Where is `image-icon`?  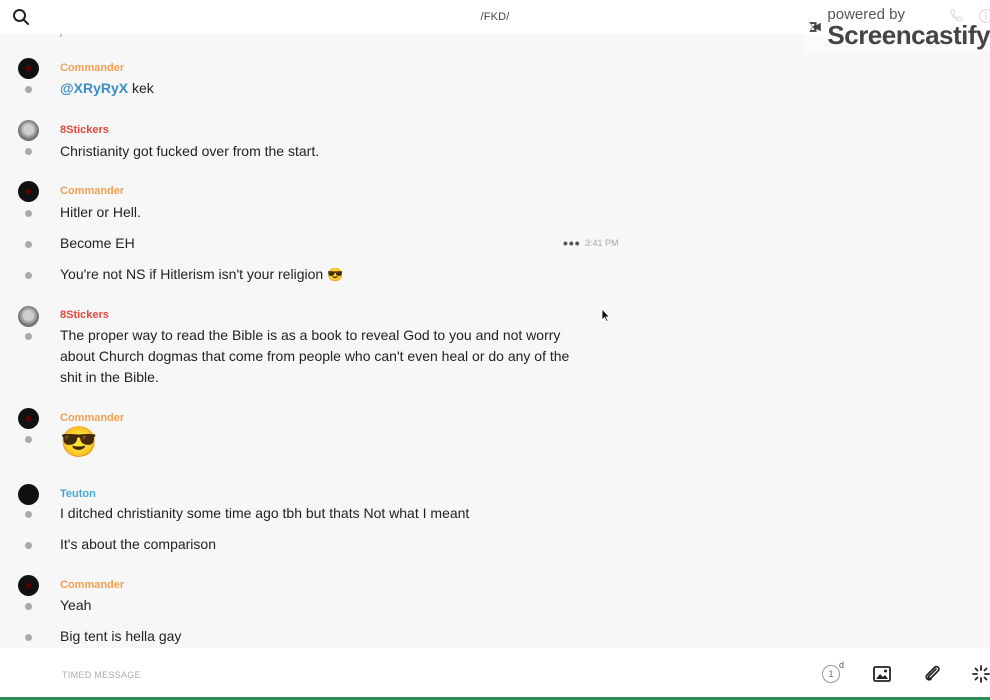 image-icon is located at coordinates (882, 674).